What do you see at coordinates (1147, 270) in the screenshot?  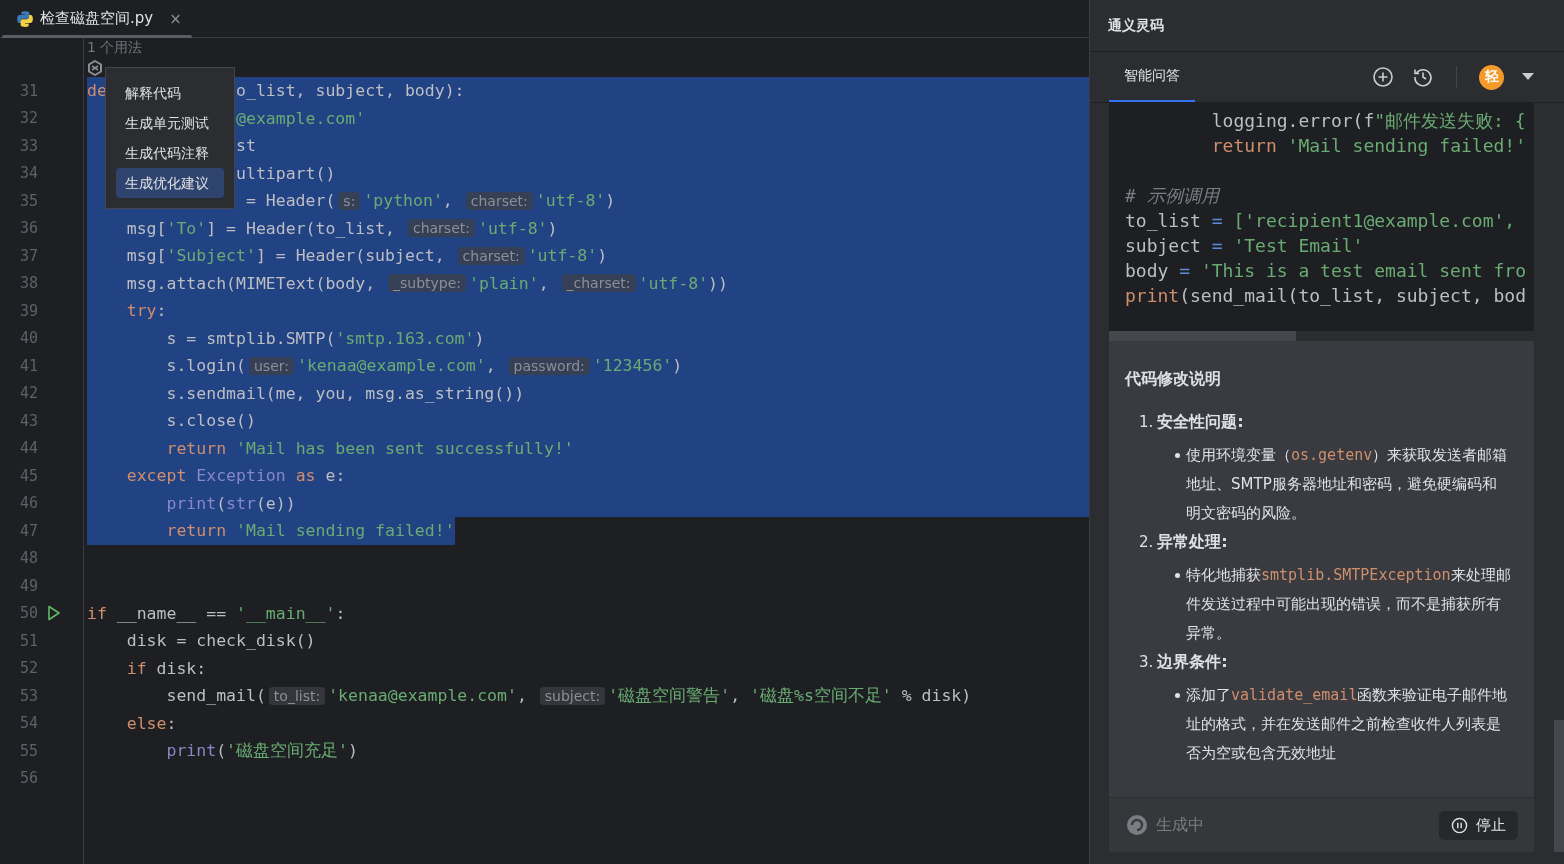 I see `code-text: body` at bounding box center [1147, 270].